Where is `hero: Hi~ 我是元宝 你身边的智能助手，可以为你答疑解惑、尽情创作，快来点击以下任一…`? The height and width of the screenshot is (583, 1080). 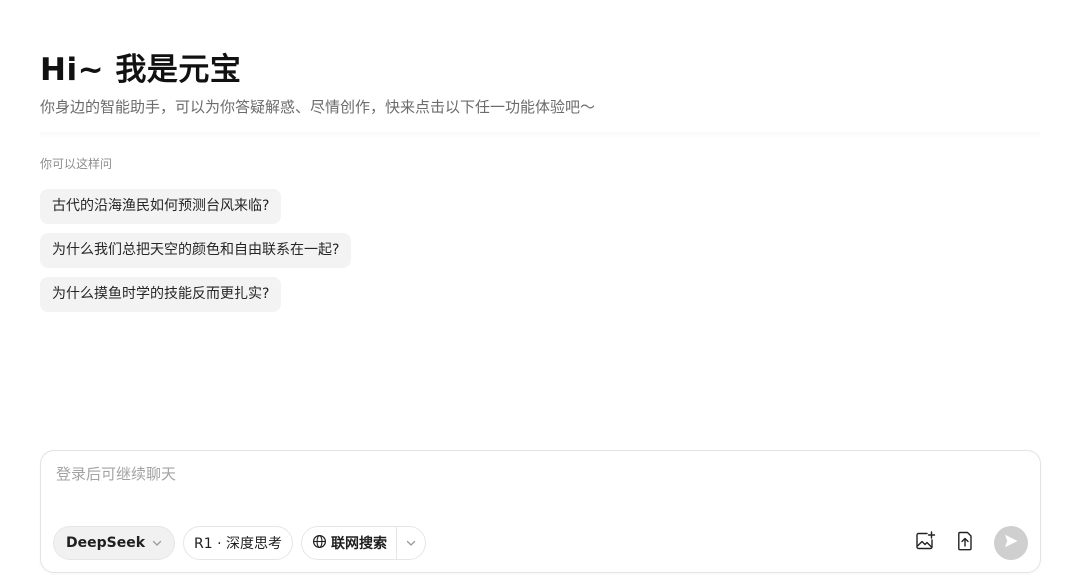 hero: Hi~ 我是元宝 你身边的智能助手，可以为你答疑解惑、尽情创作，快来点击以下任一… is located at coordinates (317, 84).